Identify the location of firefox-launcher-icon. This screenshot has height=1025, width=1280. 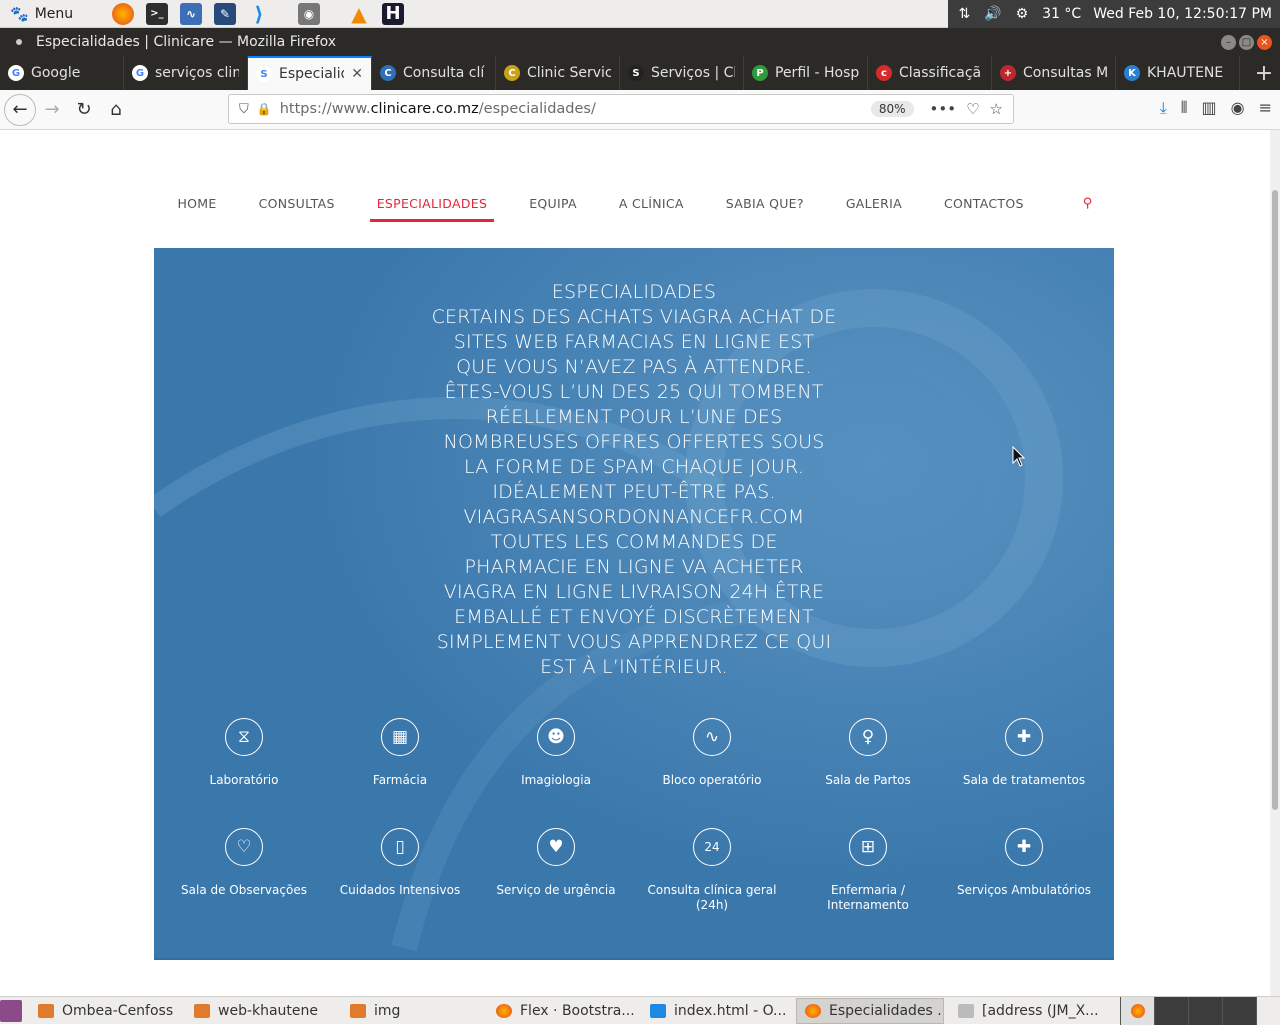
(123, 13).